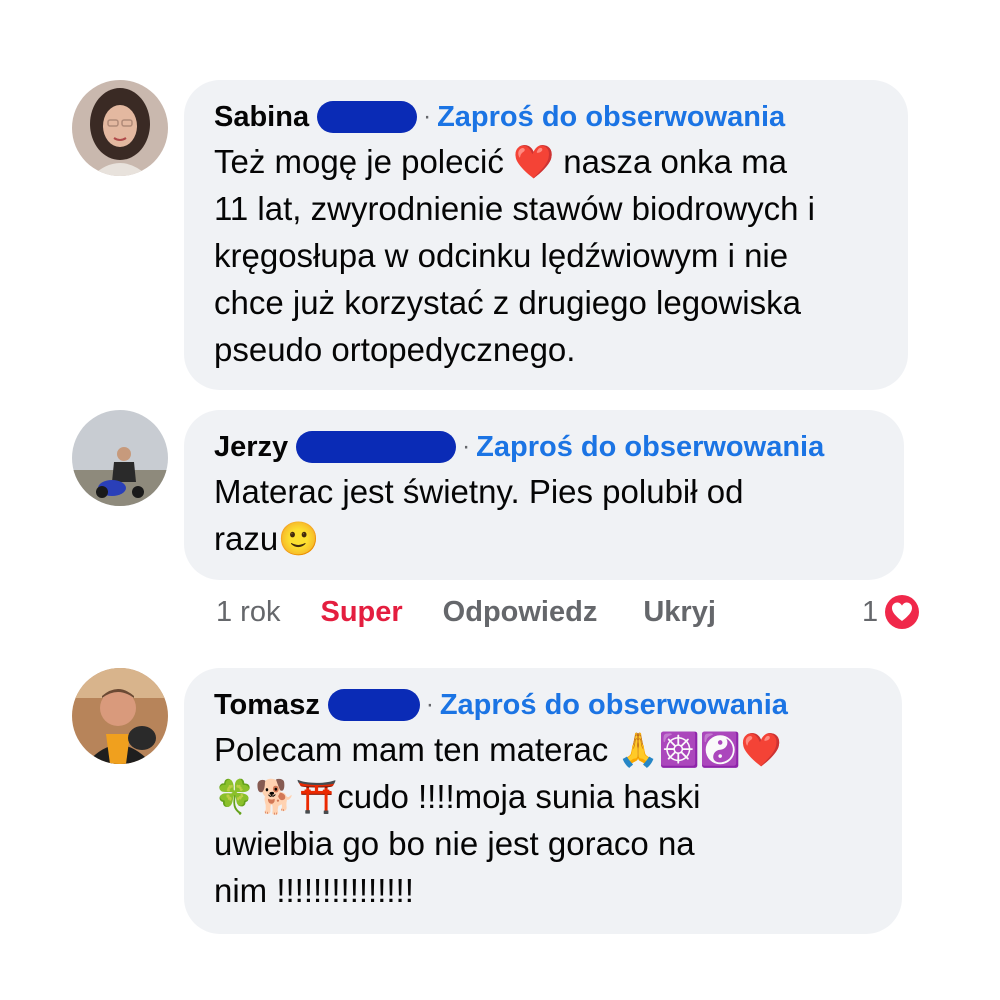 The width and height of the screenshot is (1000, 1000). I want to click on comment-header: Sabina · Zaproś do obserwowania, so click(547, 117).